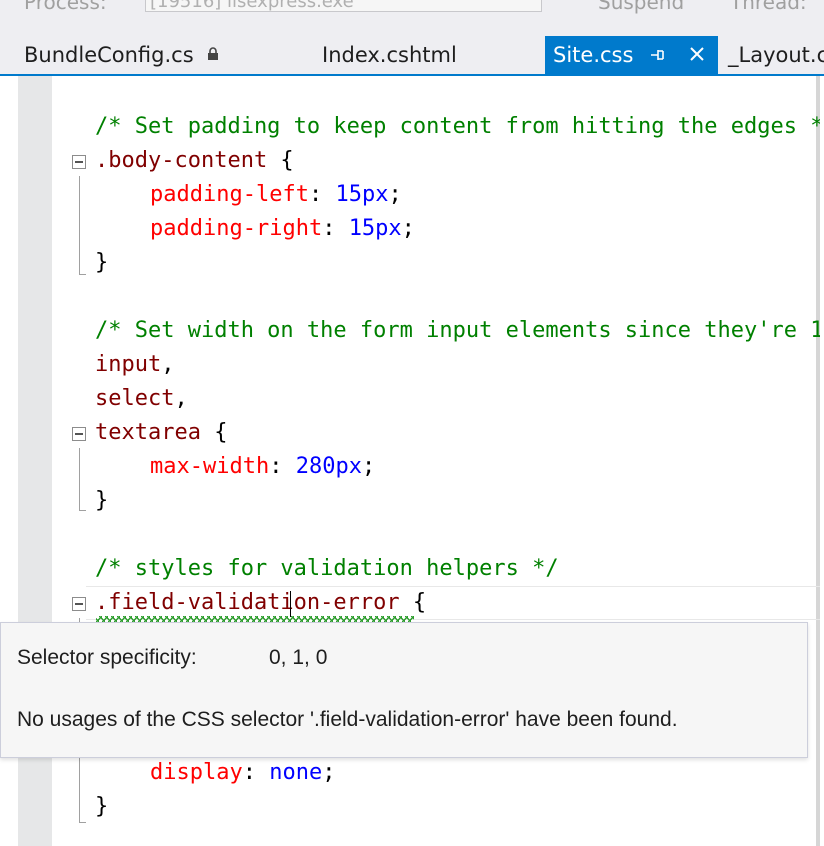  I want to click on code-line: .field-validation-error {, so click(261, 602).